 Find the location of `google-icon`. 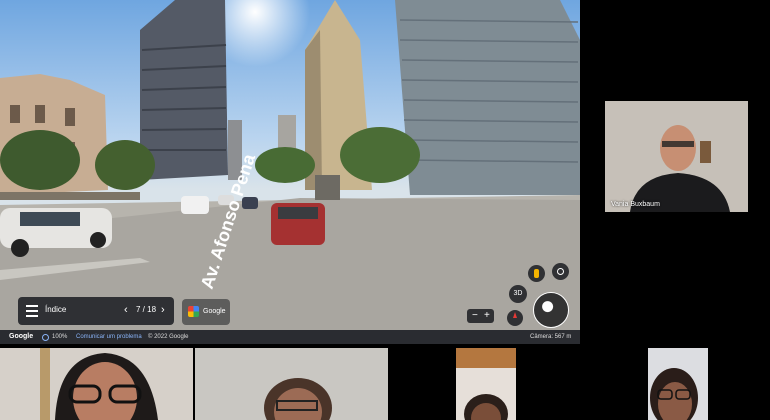

google-icon is located at coordinates (193, 311).